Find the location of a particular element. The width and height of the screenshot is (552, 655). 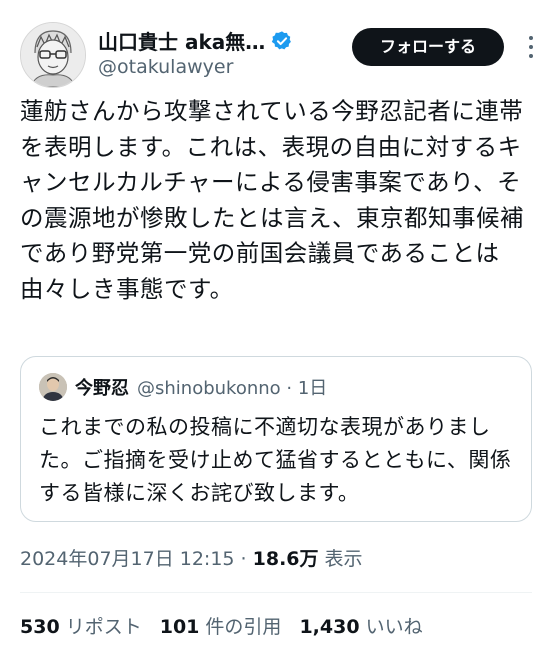

tweet-header: 山口貴士 aka無… @otakulawyer フォローする is located at coordinates (279, 52).